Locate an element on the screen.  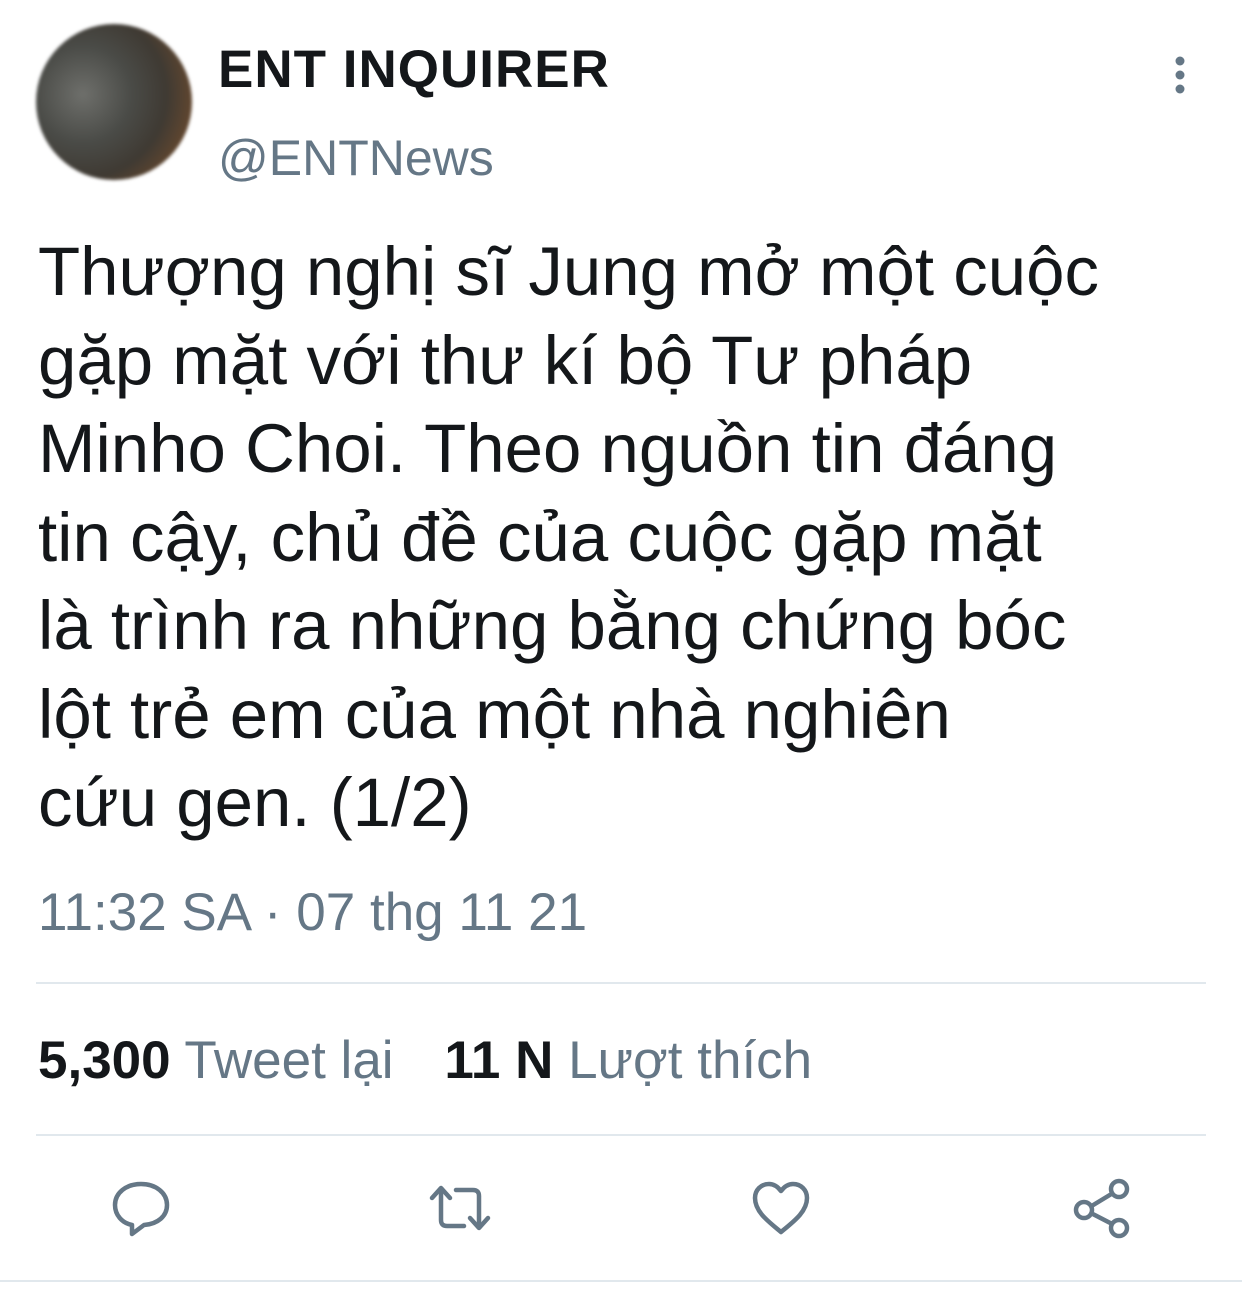
share-button is located at coordinates (1102, 1208).